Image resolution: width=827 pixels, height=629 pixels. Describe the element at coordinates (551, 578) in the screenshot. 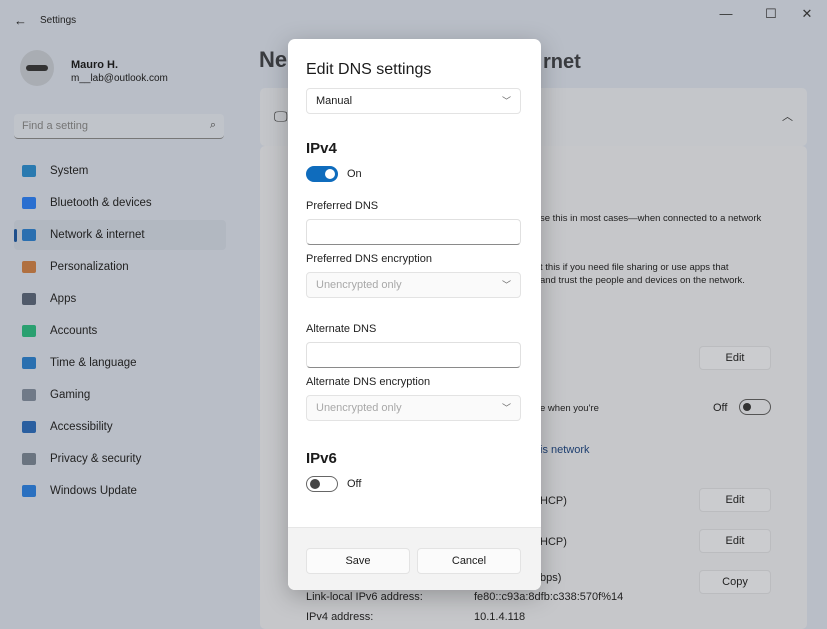

I see `link-speed-value: bps)` at that location.